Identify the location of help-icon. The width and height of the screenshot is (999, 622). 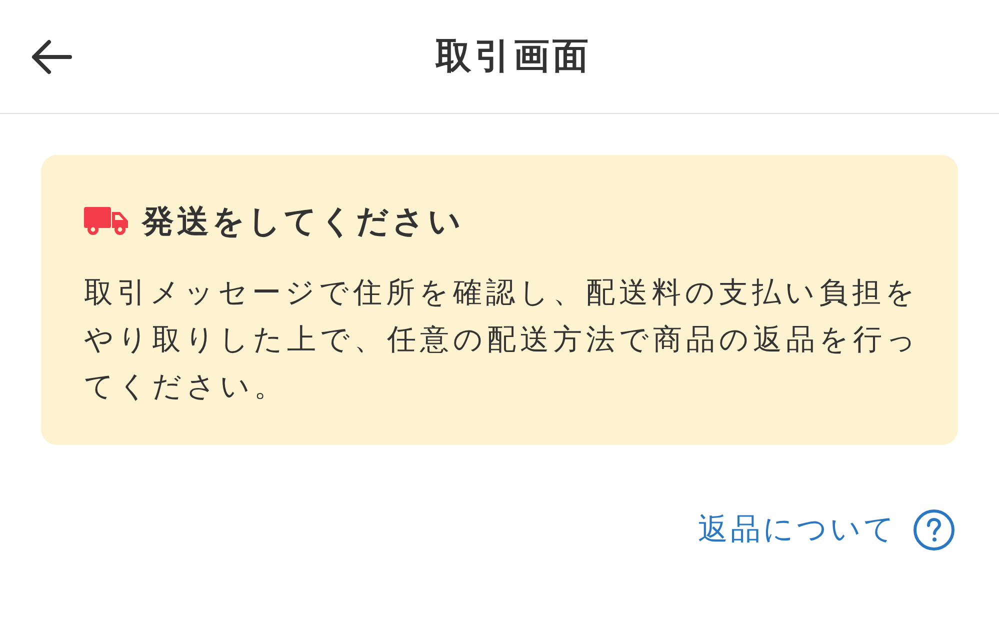
(934, 530).